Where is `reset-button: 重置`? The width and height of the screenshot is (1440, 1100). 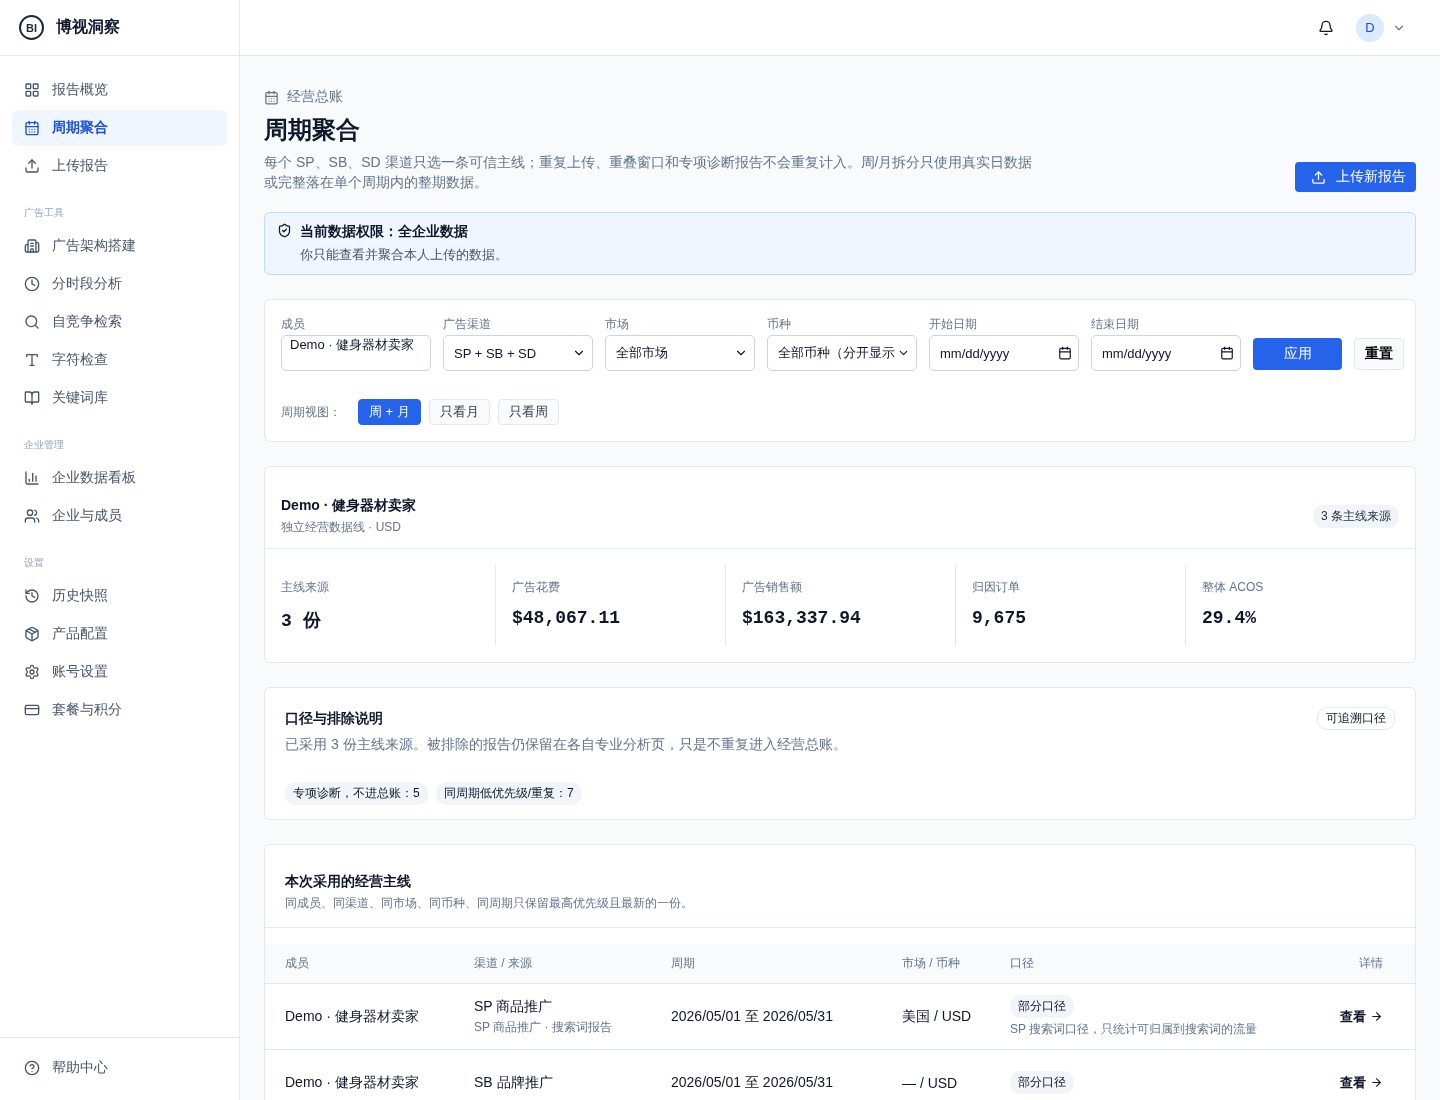
reset-button: 重置 is located at coordinates (1379, 354).